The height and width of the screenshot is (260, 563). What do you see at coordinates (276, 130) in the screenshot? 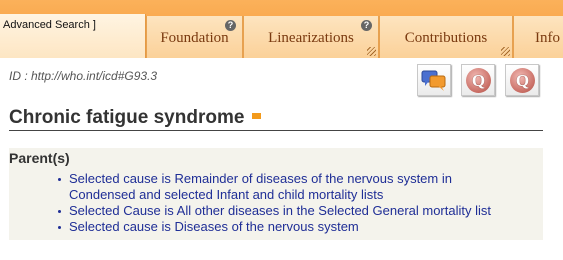
I see `title-divider` at bounding box center [276, 130].